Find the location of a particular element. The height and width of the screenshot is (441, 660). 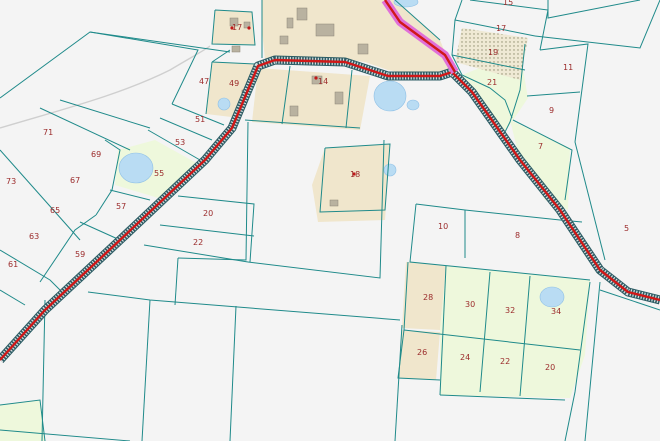

plot-label-34: 34 is located at coordinates (556, 311).